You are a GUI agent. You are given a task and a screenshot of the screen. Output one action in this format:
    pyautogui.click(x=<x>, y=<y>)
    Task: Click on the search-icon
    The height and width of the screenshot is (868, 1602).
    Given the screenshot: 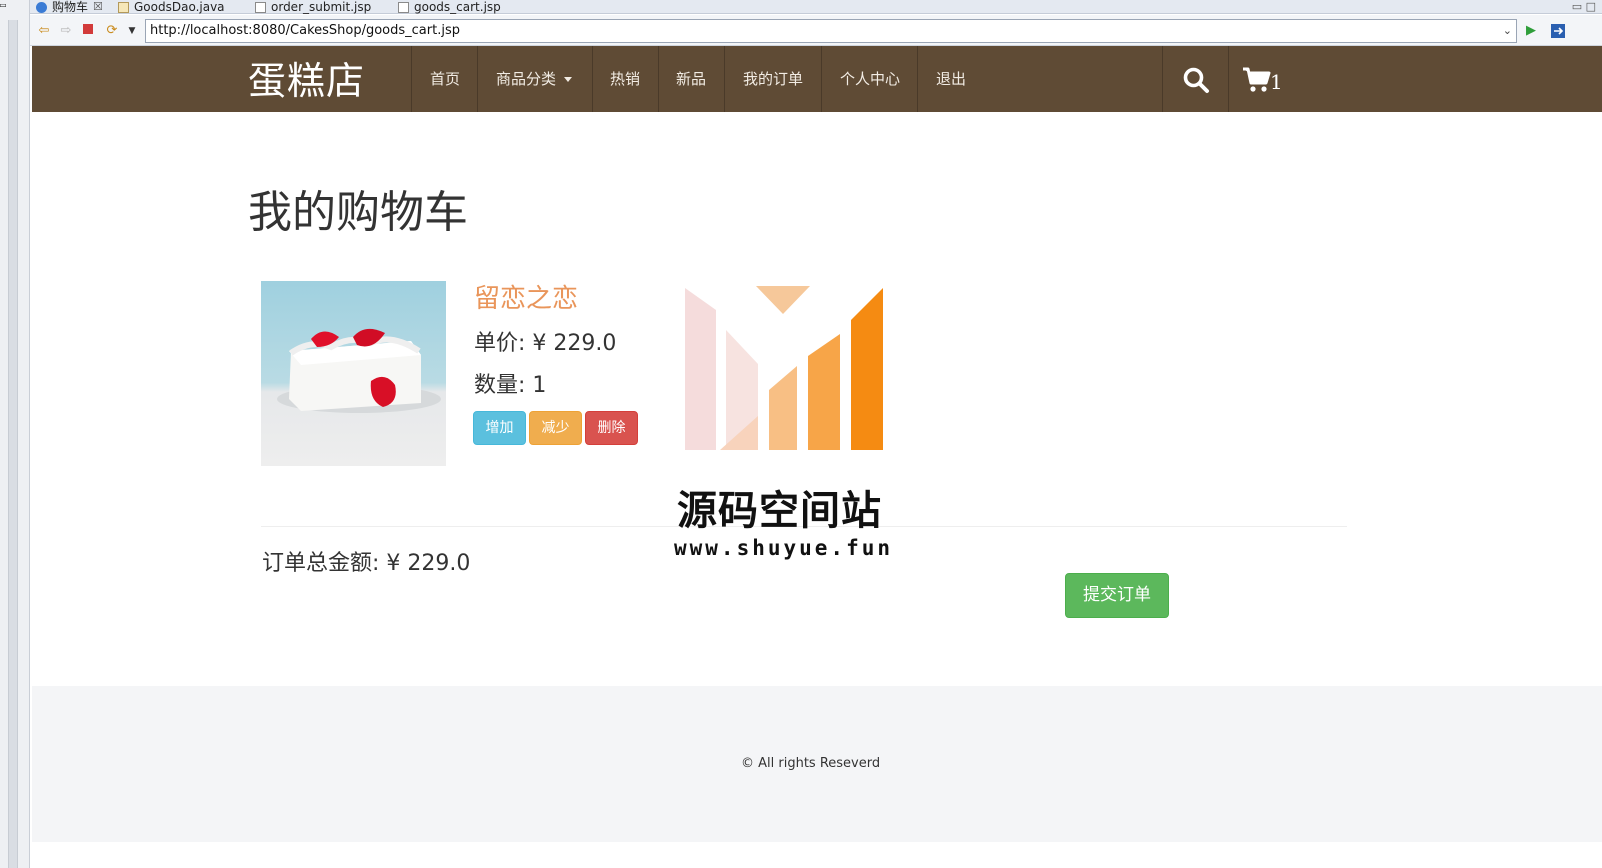 What is the action you would take?
    pyautogui.click(x=1196, y=80)
    